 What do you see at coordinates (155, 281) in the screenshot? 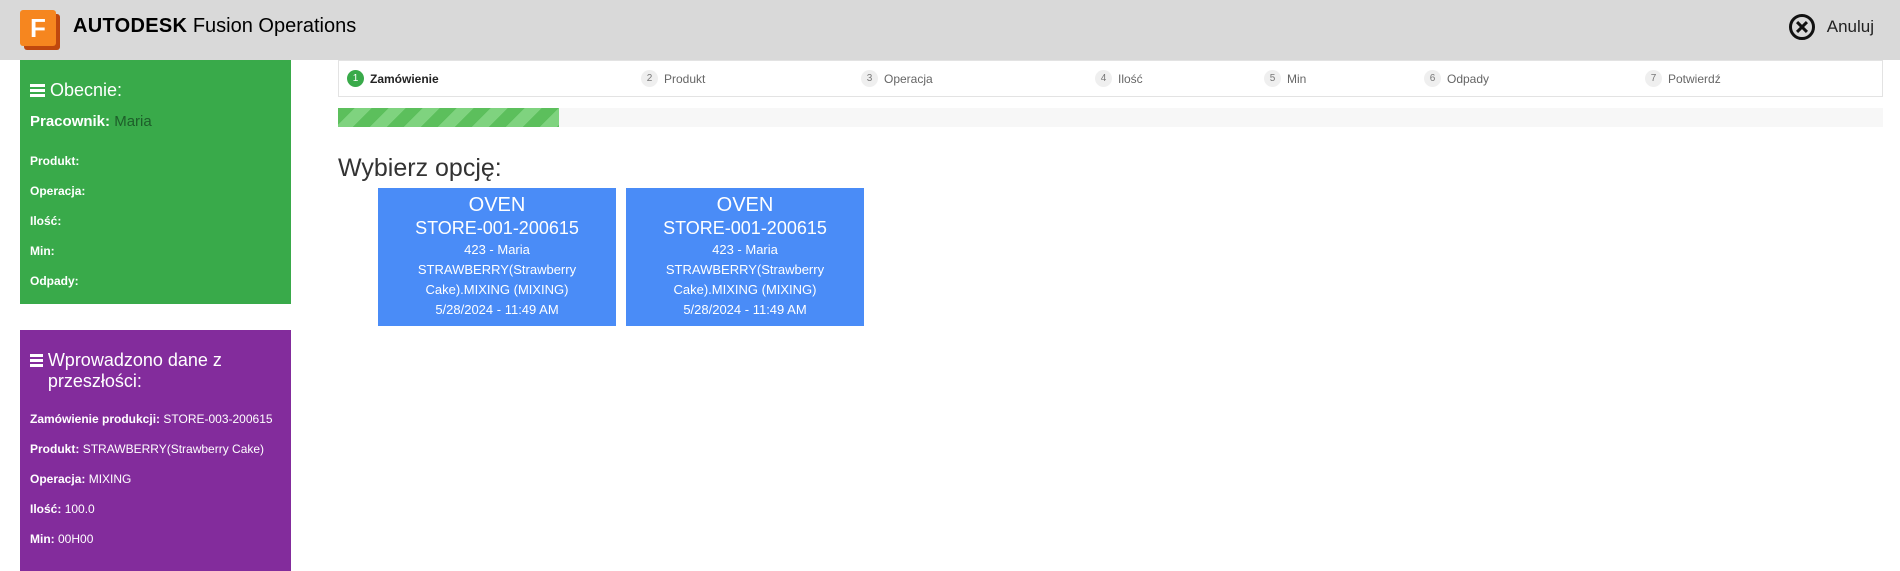
I see `field-row: Odpady:` at bounding box center [155, 281].